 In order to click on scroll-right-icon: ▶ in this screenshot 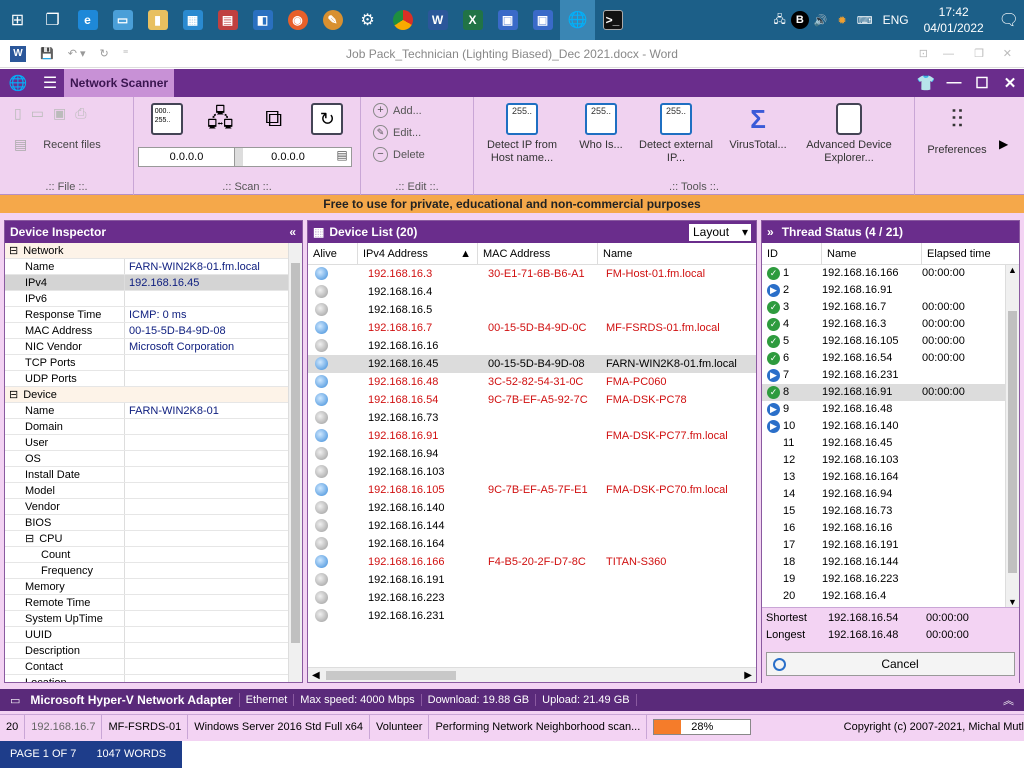, I will do `click(748, 675)`.